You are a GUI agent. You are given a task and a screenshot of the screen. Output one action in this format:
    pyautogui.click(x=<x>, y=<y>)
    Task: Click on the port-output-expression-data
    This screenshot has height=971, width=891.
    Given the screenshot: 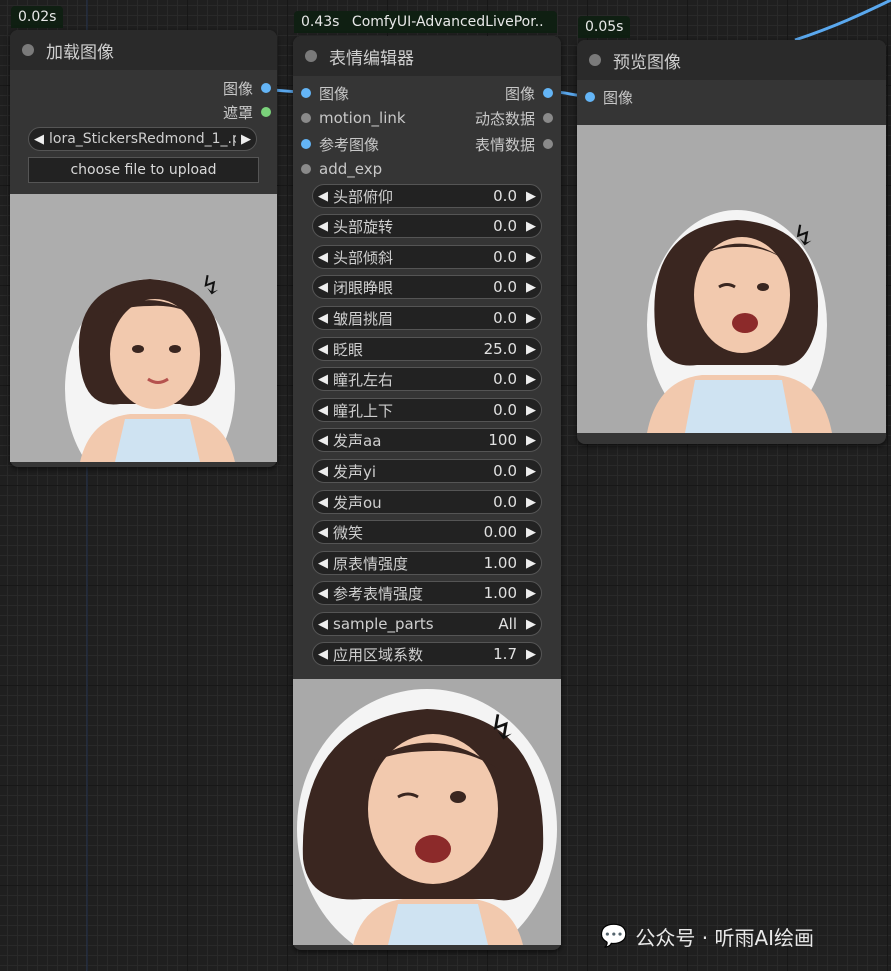 What is the action you would take?
    pyautogui.click(x=548, y=144)
    